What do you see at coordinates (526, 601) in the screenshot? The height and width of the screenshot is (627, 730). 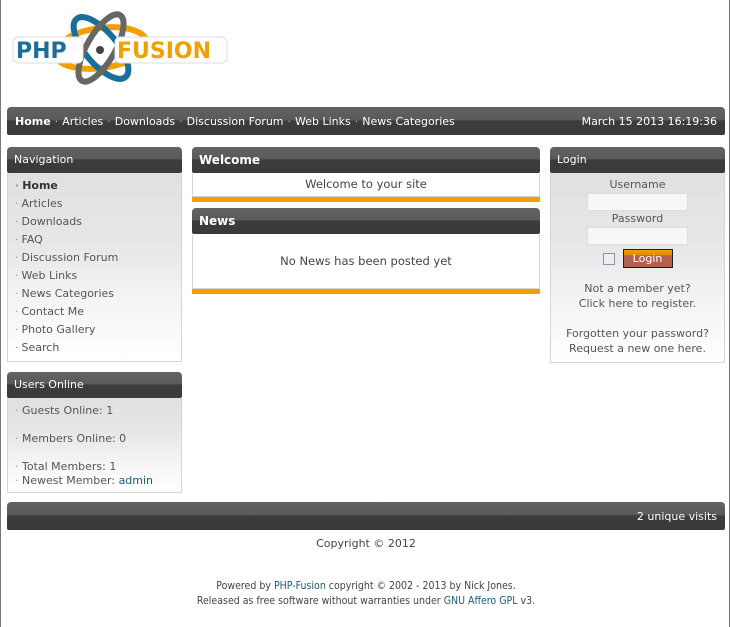 I see `released-suffix: v3.` at bounding box center [526, 601].